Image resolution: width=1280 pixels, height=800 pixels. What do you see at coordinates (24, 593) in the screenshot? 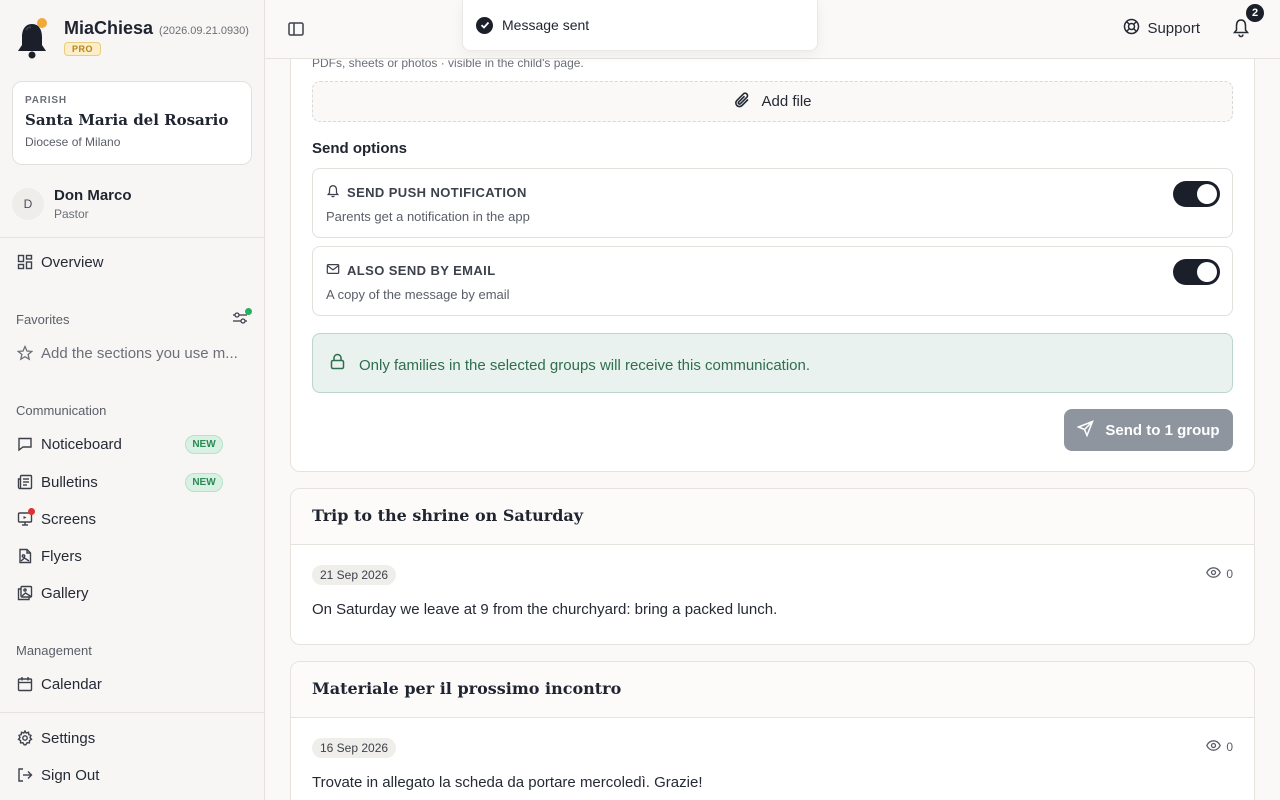
I see `images-icon` at bounding box center [24, 593].